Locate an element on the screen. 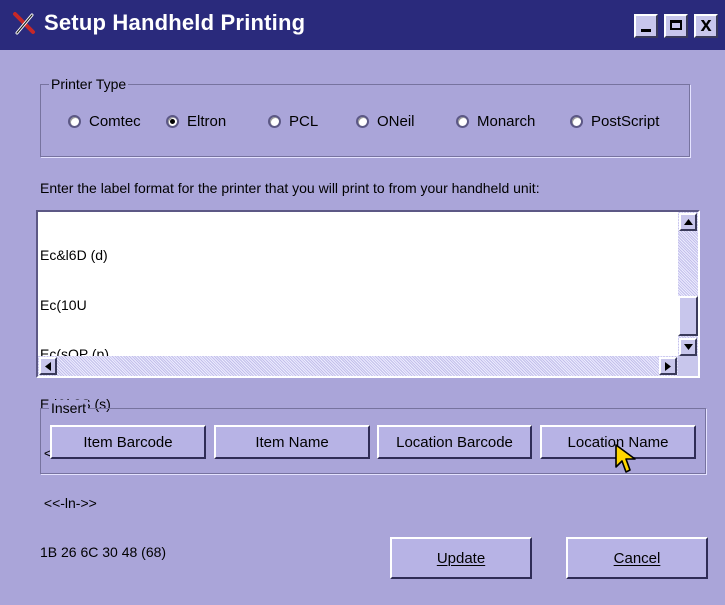  arrow-left-icon is located at coordinates (48, 366).